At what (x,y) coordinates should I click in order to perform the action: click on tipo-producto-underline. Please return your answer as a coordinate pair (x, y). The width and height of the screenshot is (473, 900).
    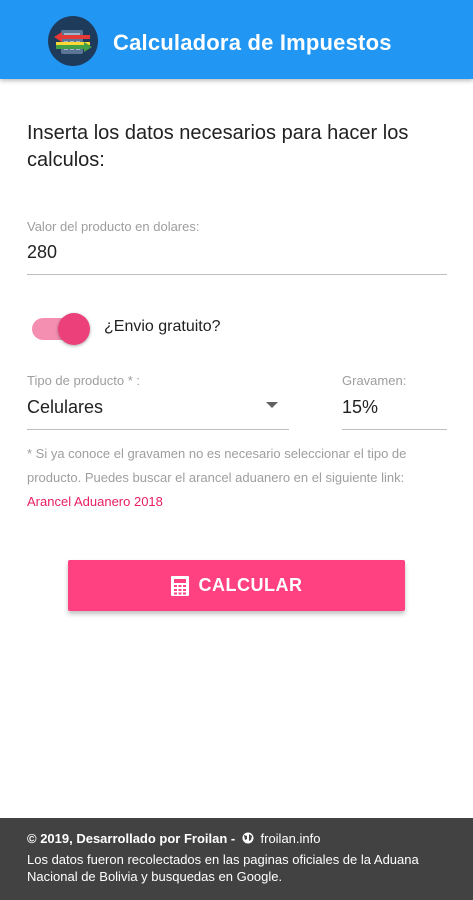
    Looking at the image, I should click on (158, 429).